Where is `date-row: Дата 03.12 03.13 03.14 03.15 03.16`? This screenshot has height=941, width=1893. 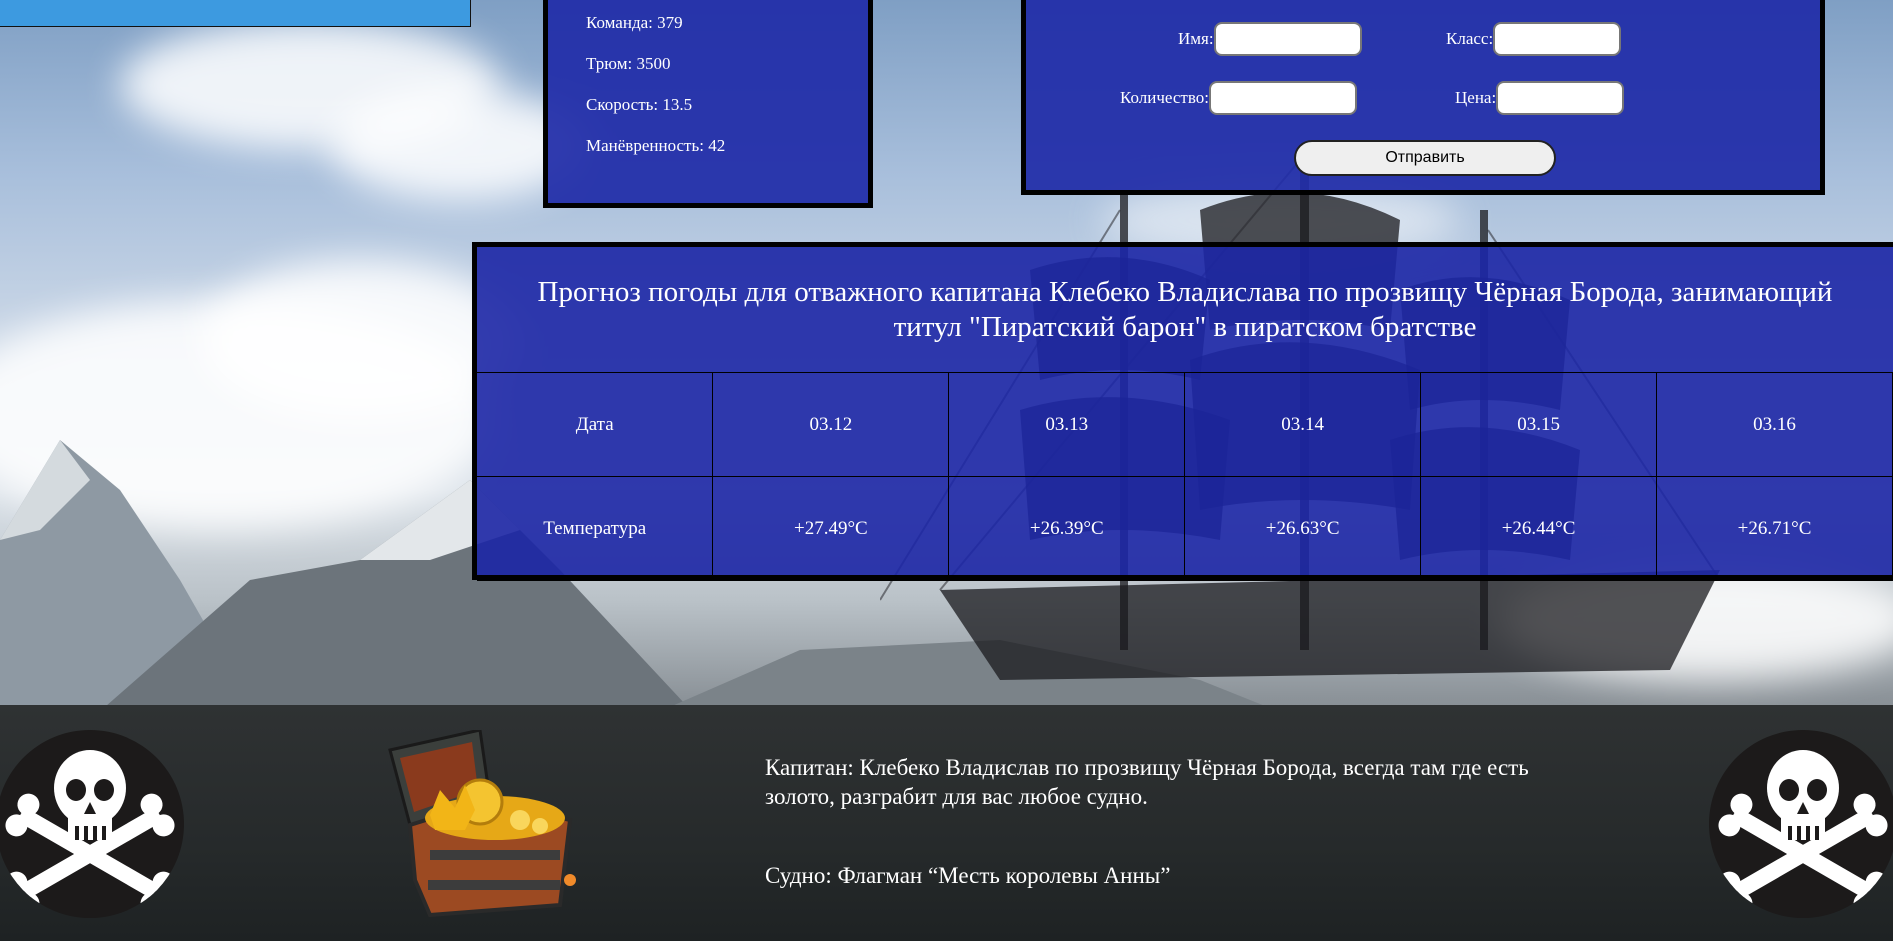
date-row: Дата 03.12 03.13 03.14 03.15 03.16 is located at coordinates (1185, 425).